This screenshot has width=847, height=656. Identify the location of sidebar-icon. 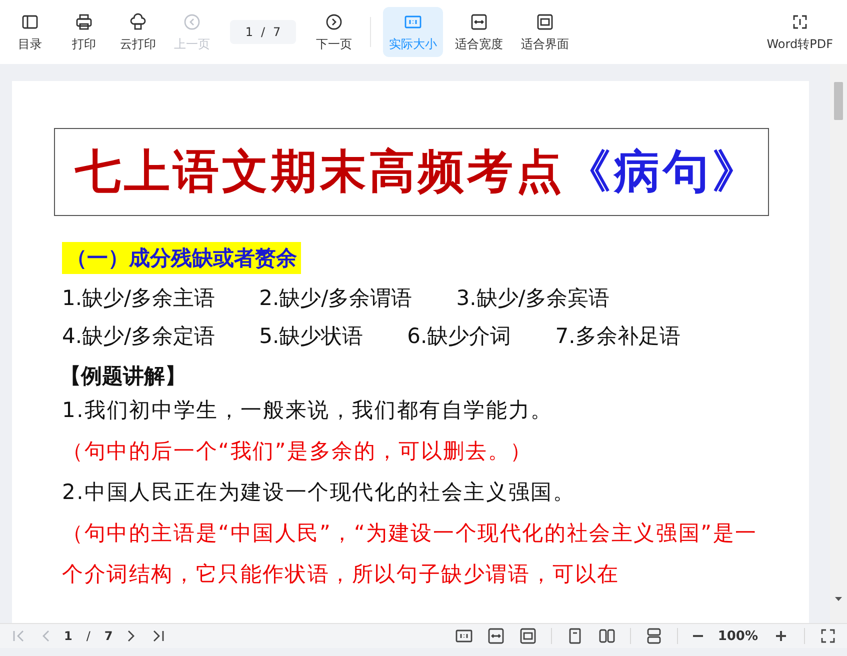
(30, 22).